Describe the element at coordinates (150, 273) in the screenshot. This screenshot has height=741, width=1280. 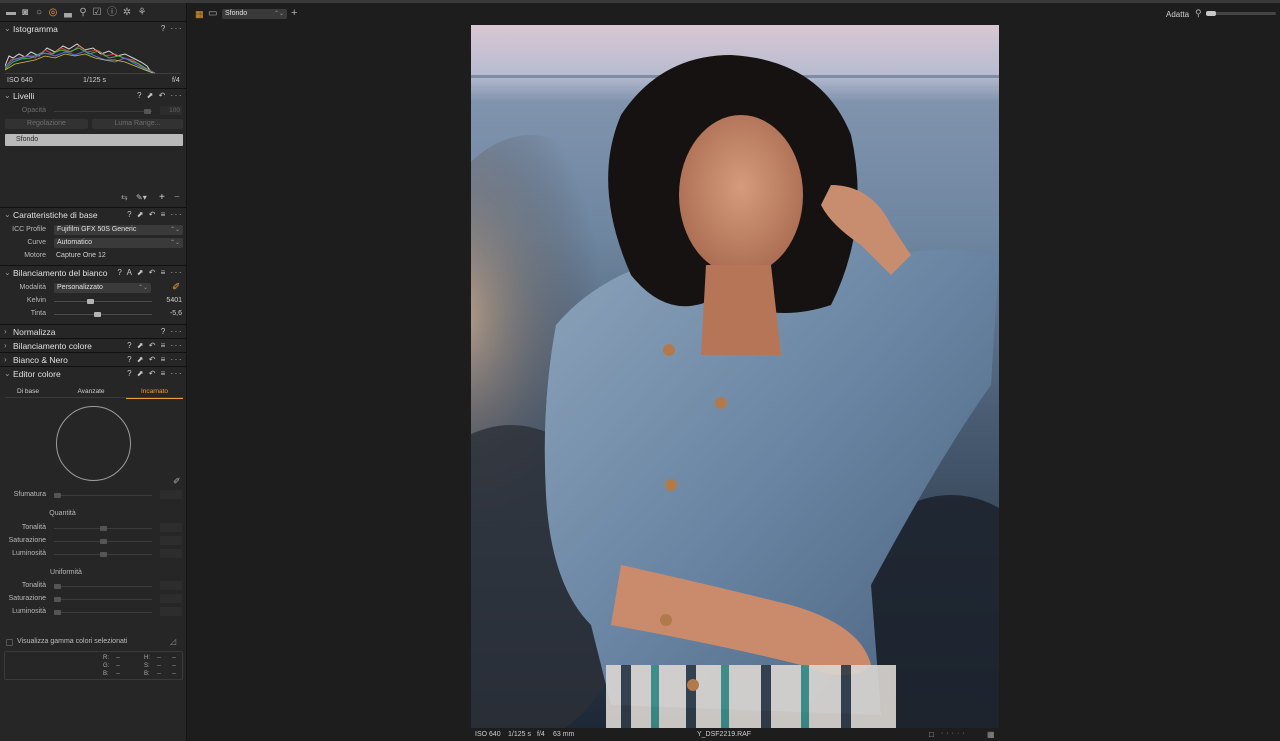
I see `section-tools-icons: ? A ⬈ ↶ ≡ ···` at that location.